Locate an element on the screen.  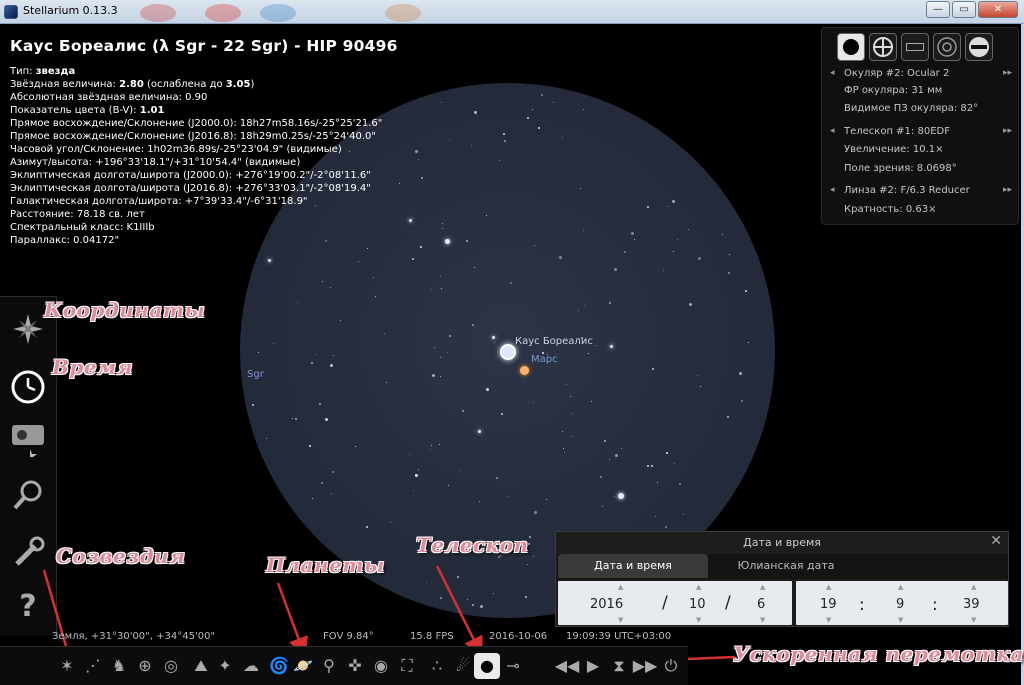
prev-telescope-icon: ◂ is located at coordinates (832, 131).